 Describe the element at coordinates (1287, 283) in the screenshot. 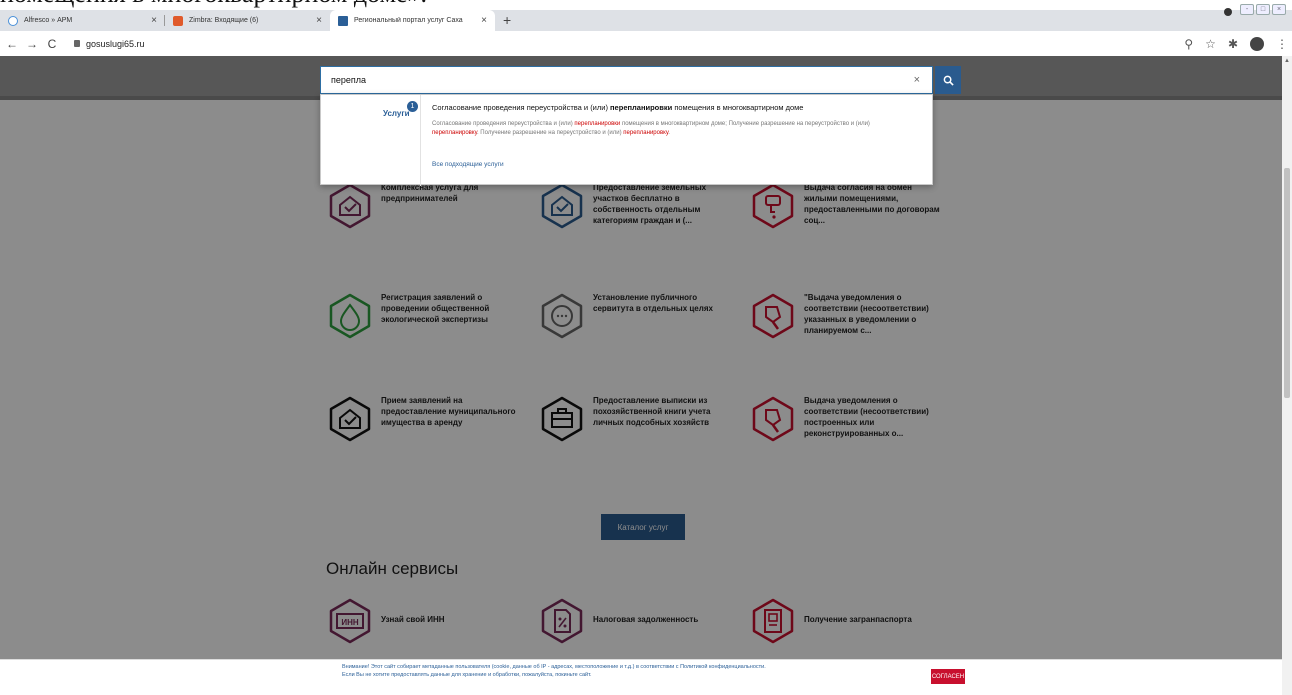

I see `scroll-thumb` at that location.